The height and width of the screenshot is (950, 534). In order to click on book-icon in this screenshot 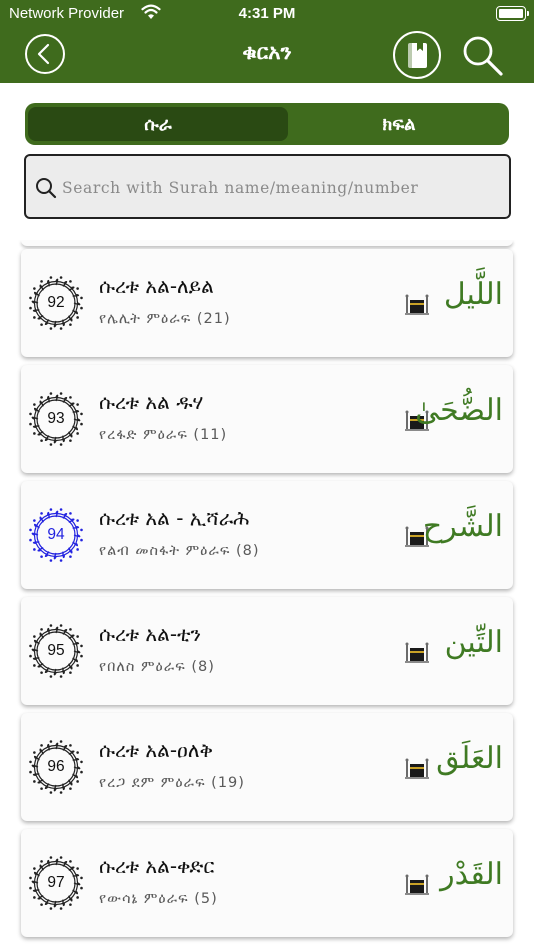, I will do `click(417, 55)`.